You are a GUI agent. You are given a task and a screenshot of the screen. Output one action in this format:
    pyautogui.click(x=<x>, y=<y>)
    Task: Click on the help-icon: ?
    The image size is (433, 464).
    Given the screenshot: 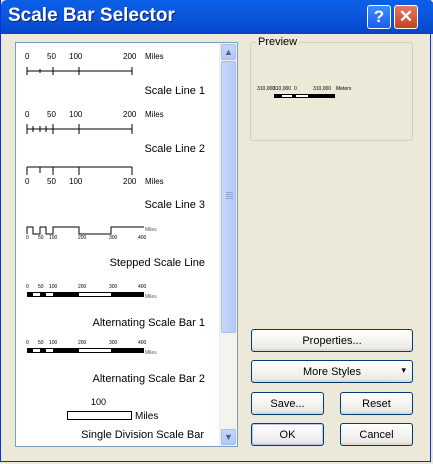 What is the action you would take?
    pyautogui.click(x=379, y=16)
    